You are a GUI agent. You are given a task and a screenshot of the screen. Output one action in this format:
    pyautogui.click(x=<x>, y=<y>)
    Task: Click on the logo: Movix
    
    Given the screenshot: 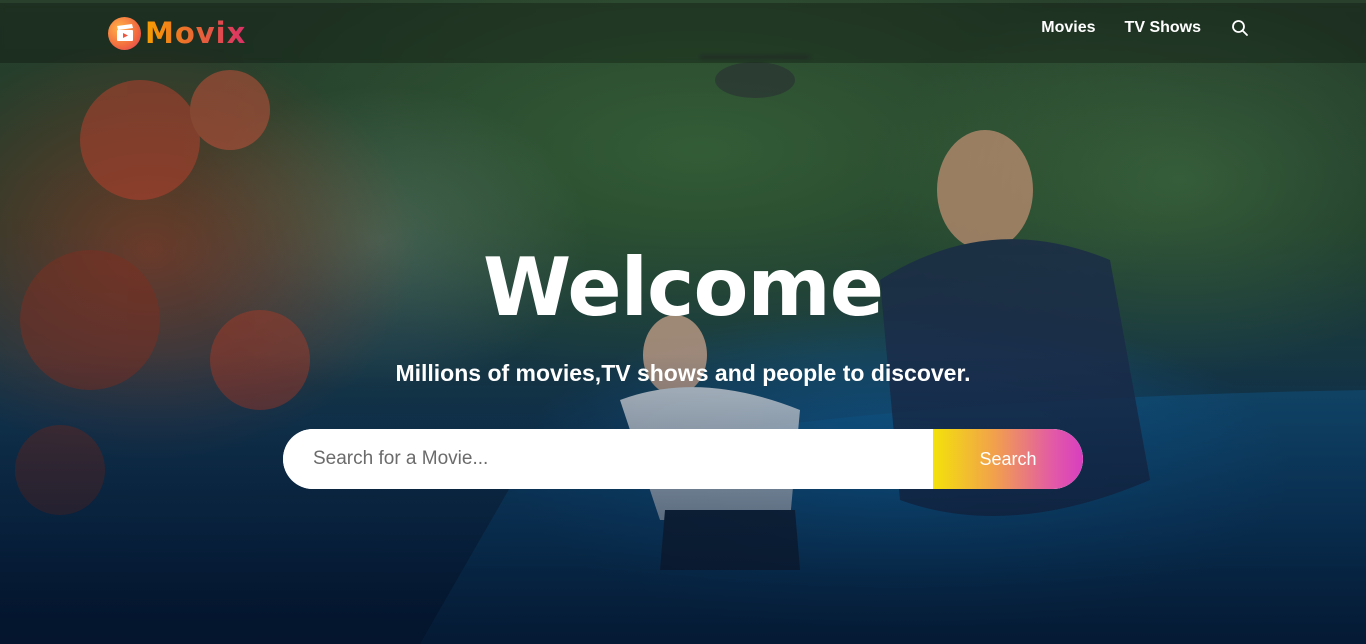 What is the action you would take?
    pyautogui.click(x=177, y=33)
    